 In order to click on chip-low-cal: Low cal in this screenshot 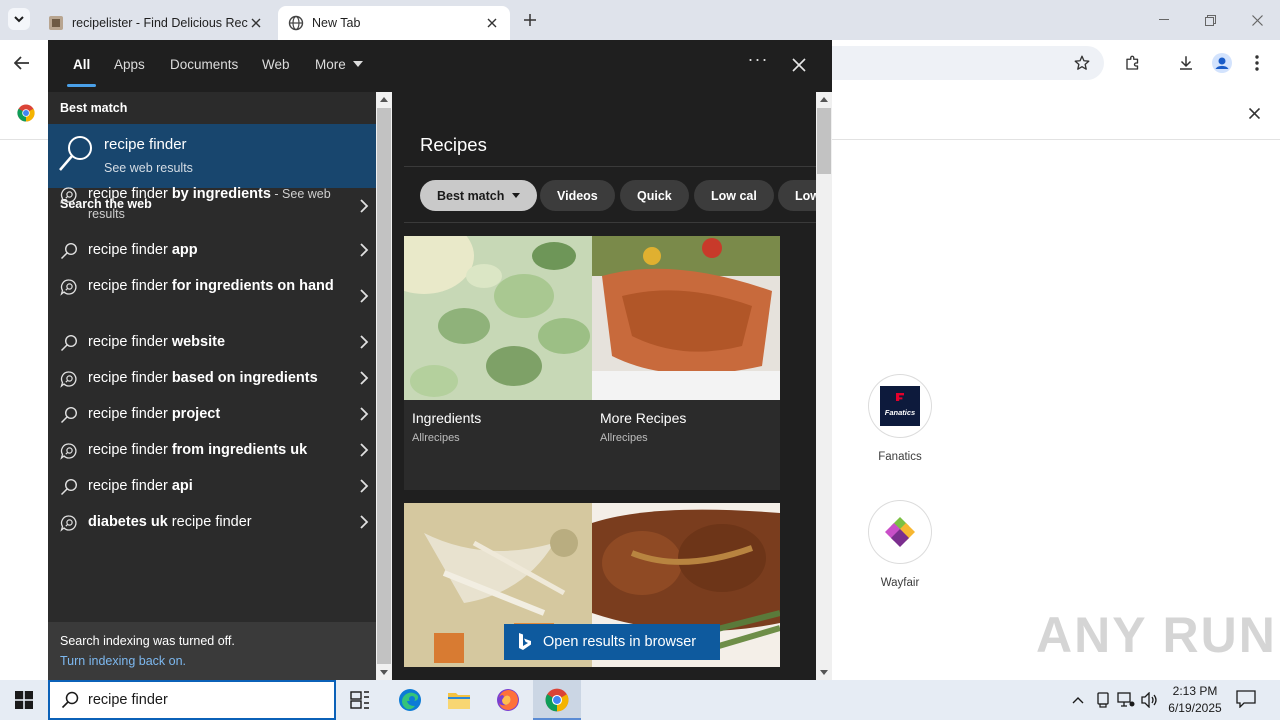, I will do `click(734, 195)`.